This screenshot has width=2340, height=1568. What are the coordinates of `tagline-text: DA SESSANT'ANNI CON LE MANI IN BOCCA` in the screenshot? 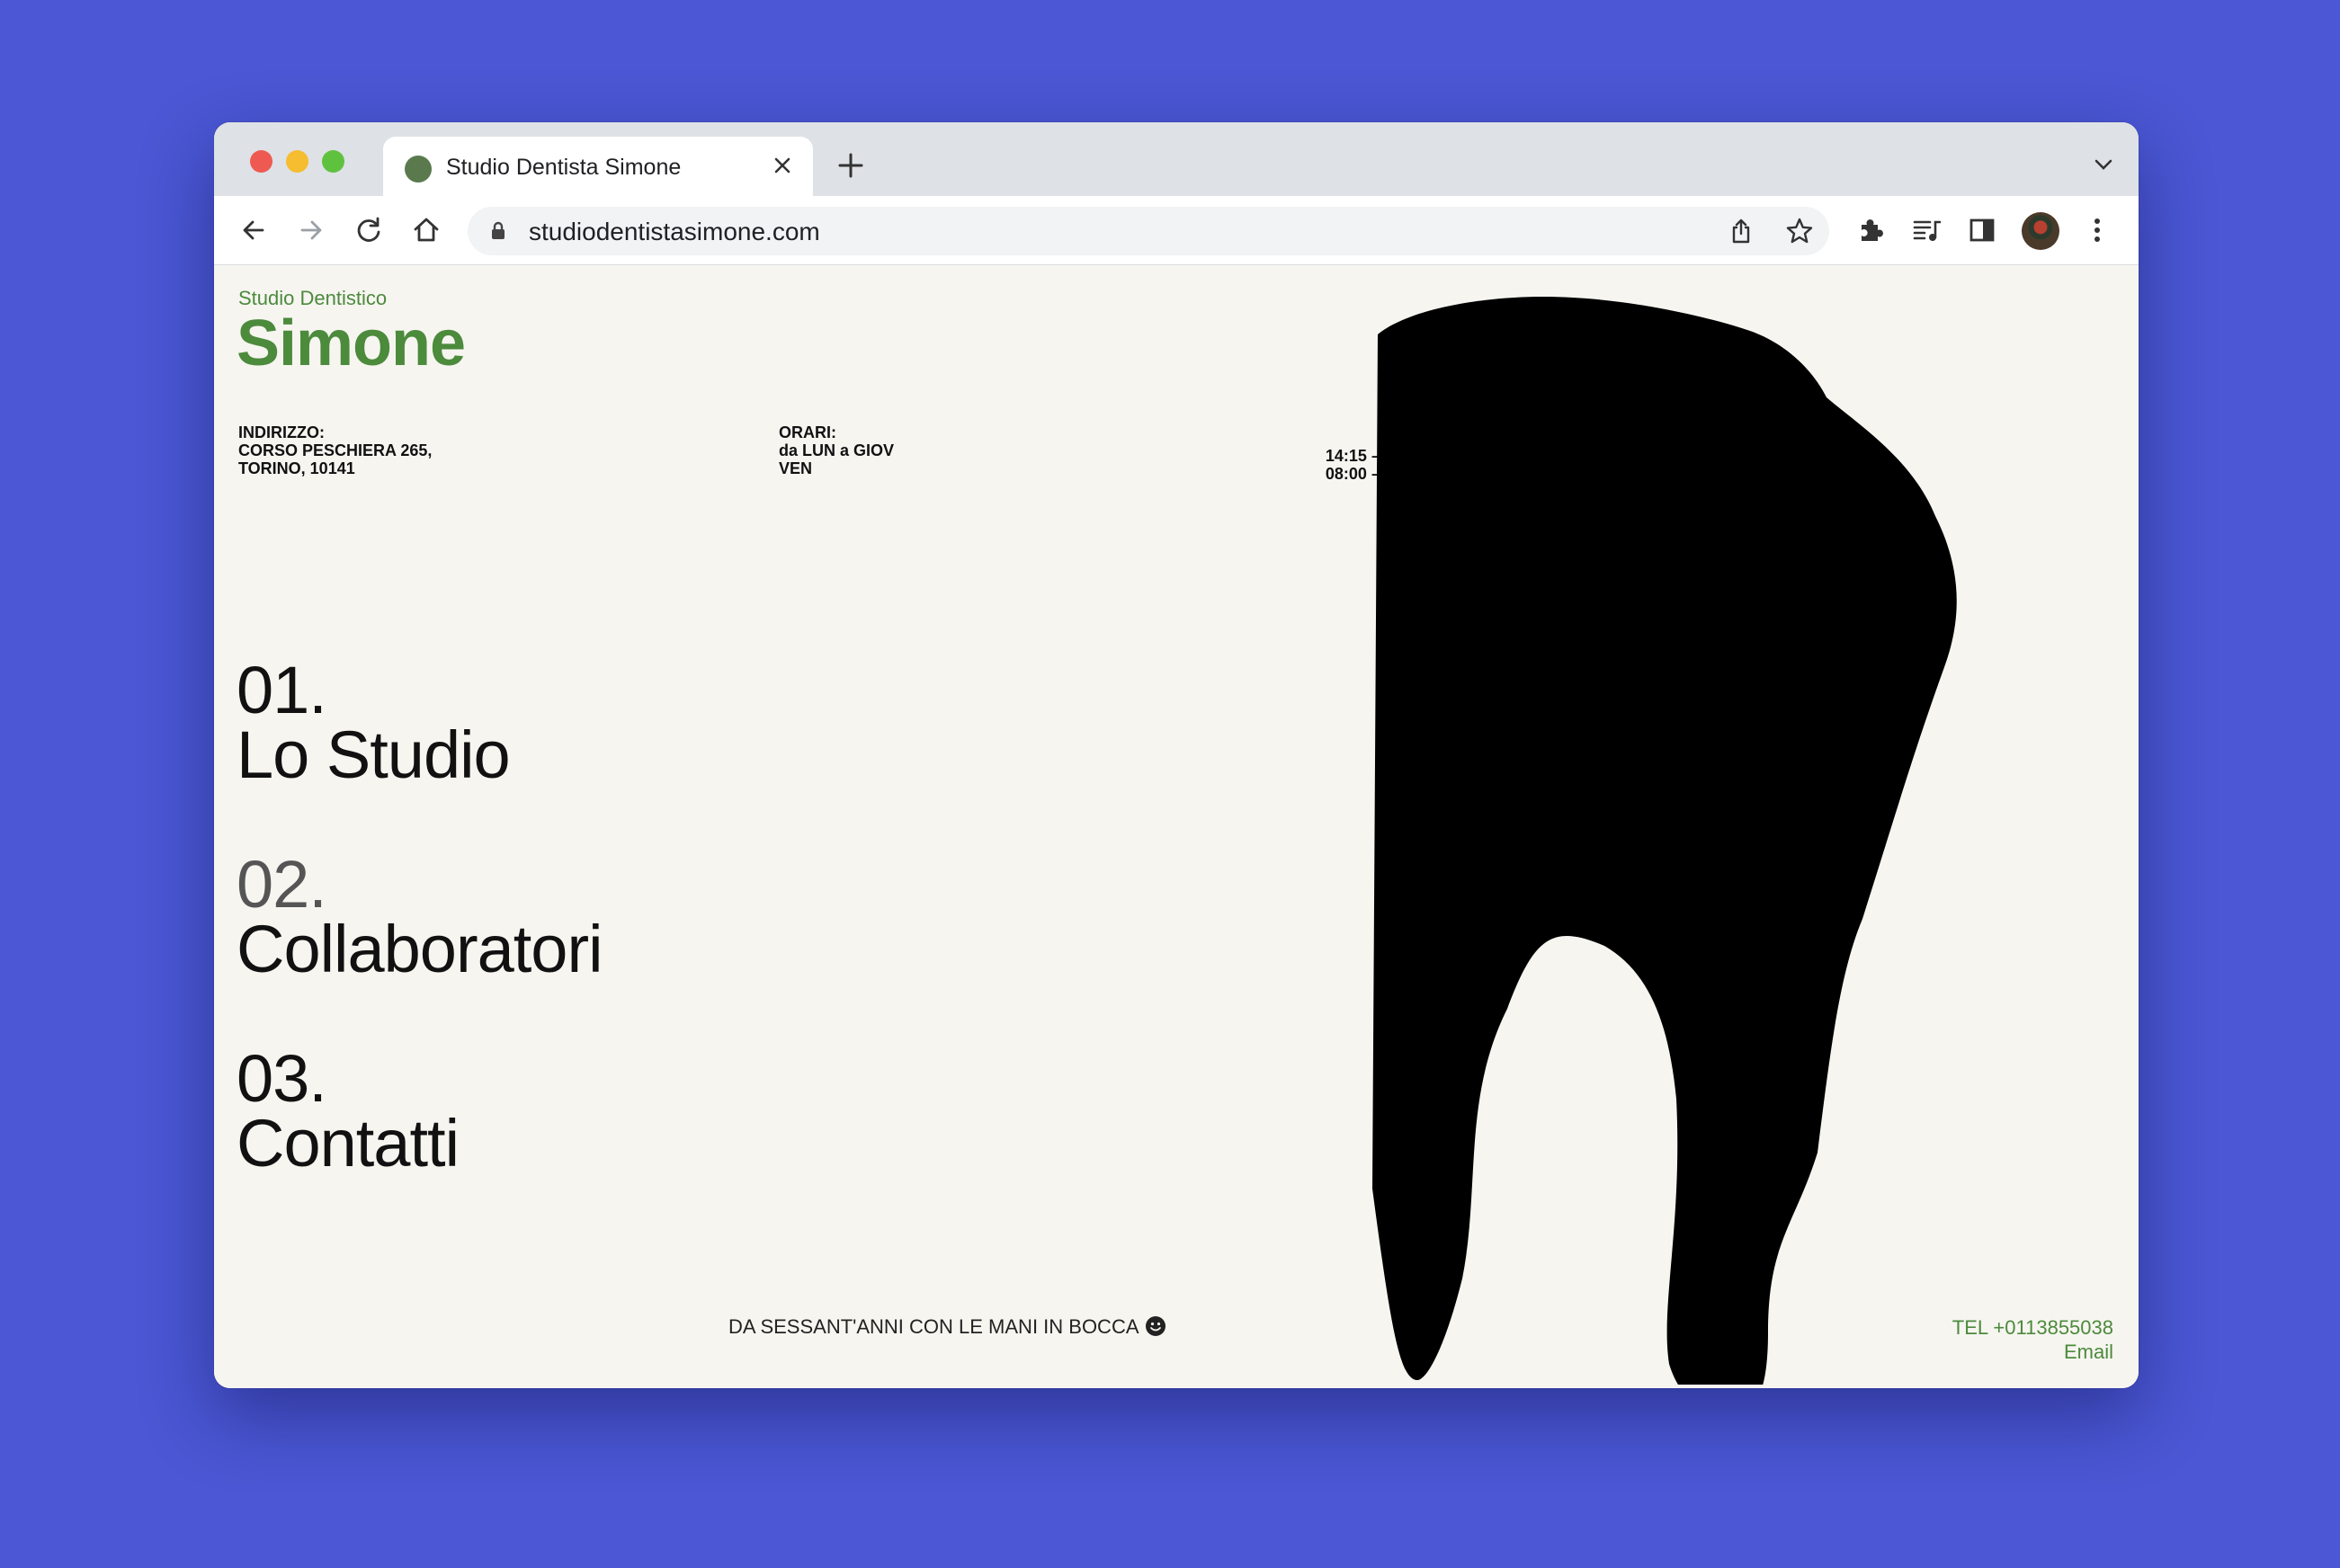 It's located at (933, 1326).